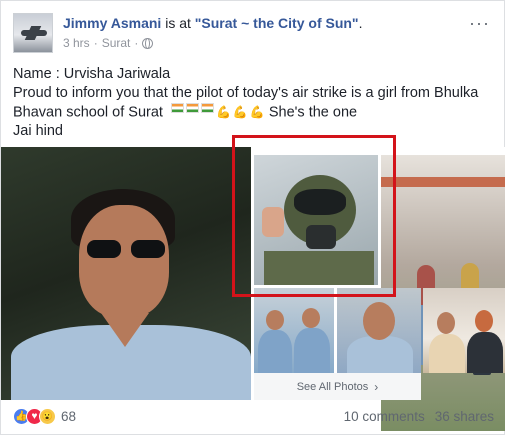  Describe the element at coordinates (253, 416) in the screenshot. I see `post-footer: 👍 ♥ 😮 68 10 comments 36 shares` at that location.